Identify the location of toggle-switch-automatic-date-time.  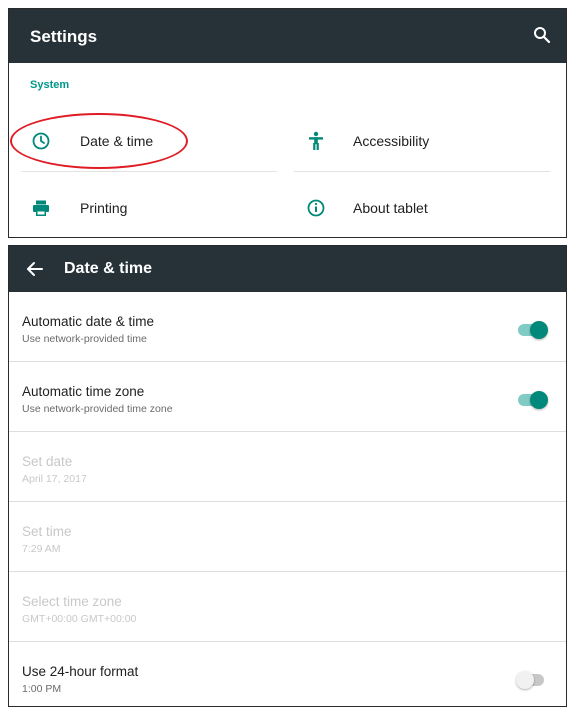
(532, 330).